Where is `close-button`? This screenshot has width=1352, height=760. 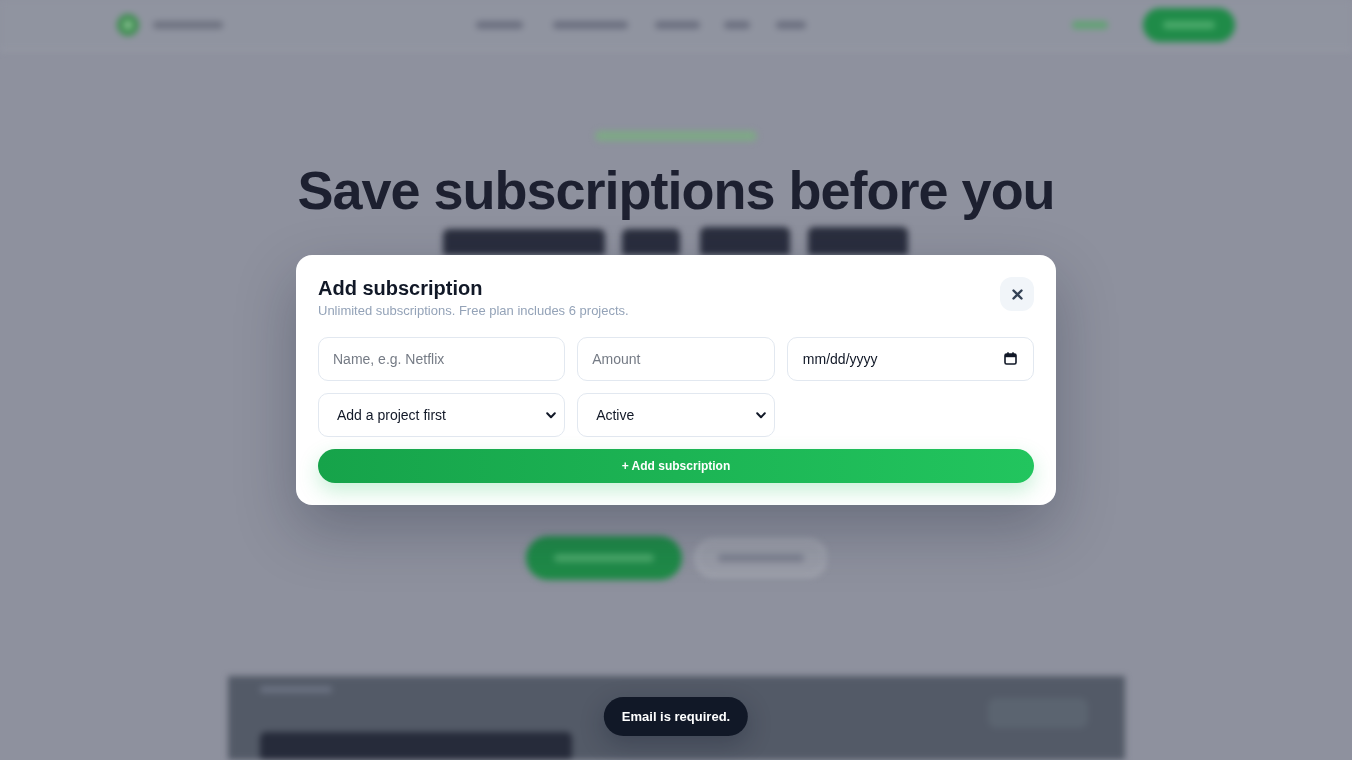 close-button is located at coordinates (1017, 294).